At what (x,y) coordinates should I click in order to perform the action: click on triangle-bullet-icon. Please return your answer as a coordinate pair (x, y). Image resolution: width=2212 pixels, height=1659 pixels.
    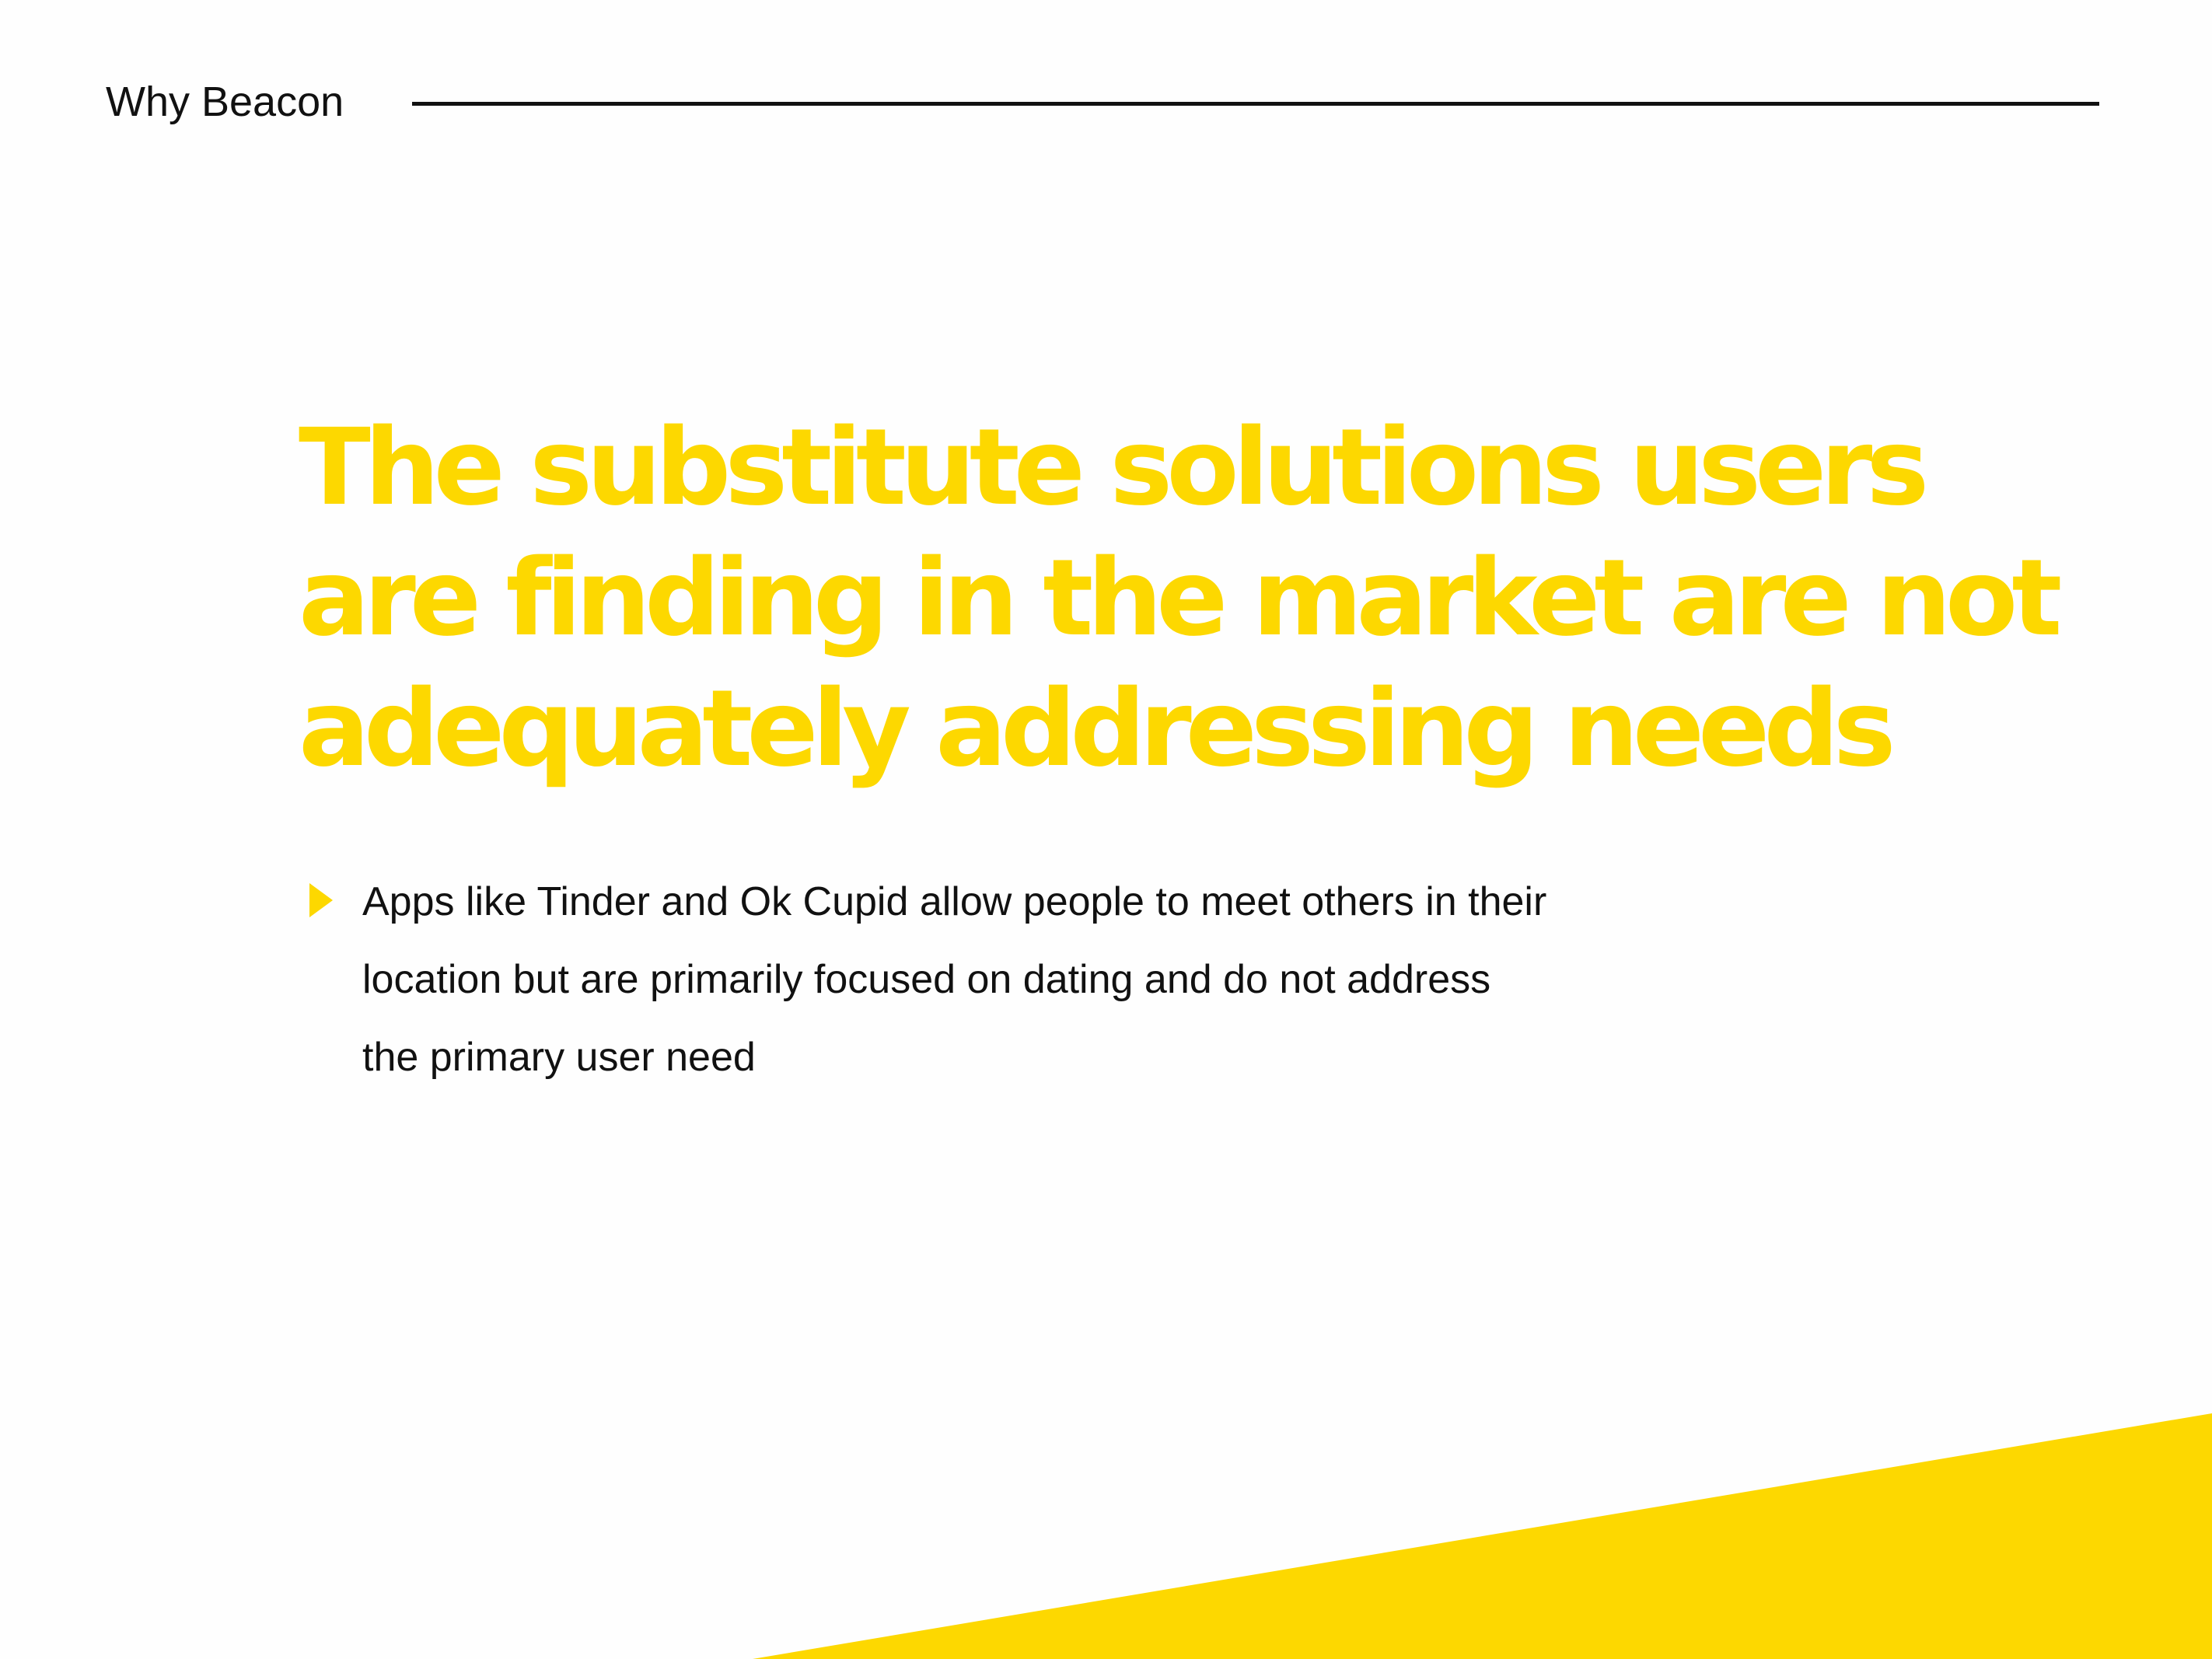
    Looking at the image, I should click on (321, 900).